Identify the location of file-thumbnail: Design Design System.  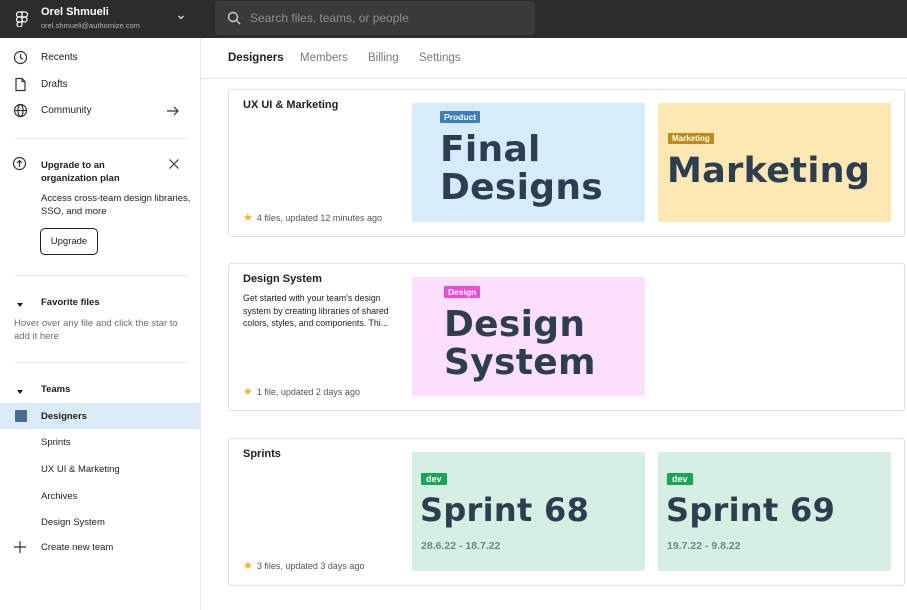
(528, 336).